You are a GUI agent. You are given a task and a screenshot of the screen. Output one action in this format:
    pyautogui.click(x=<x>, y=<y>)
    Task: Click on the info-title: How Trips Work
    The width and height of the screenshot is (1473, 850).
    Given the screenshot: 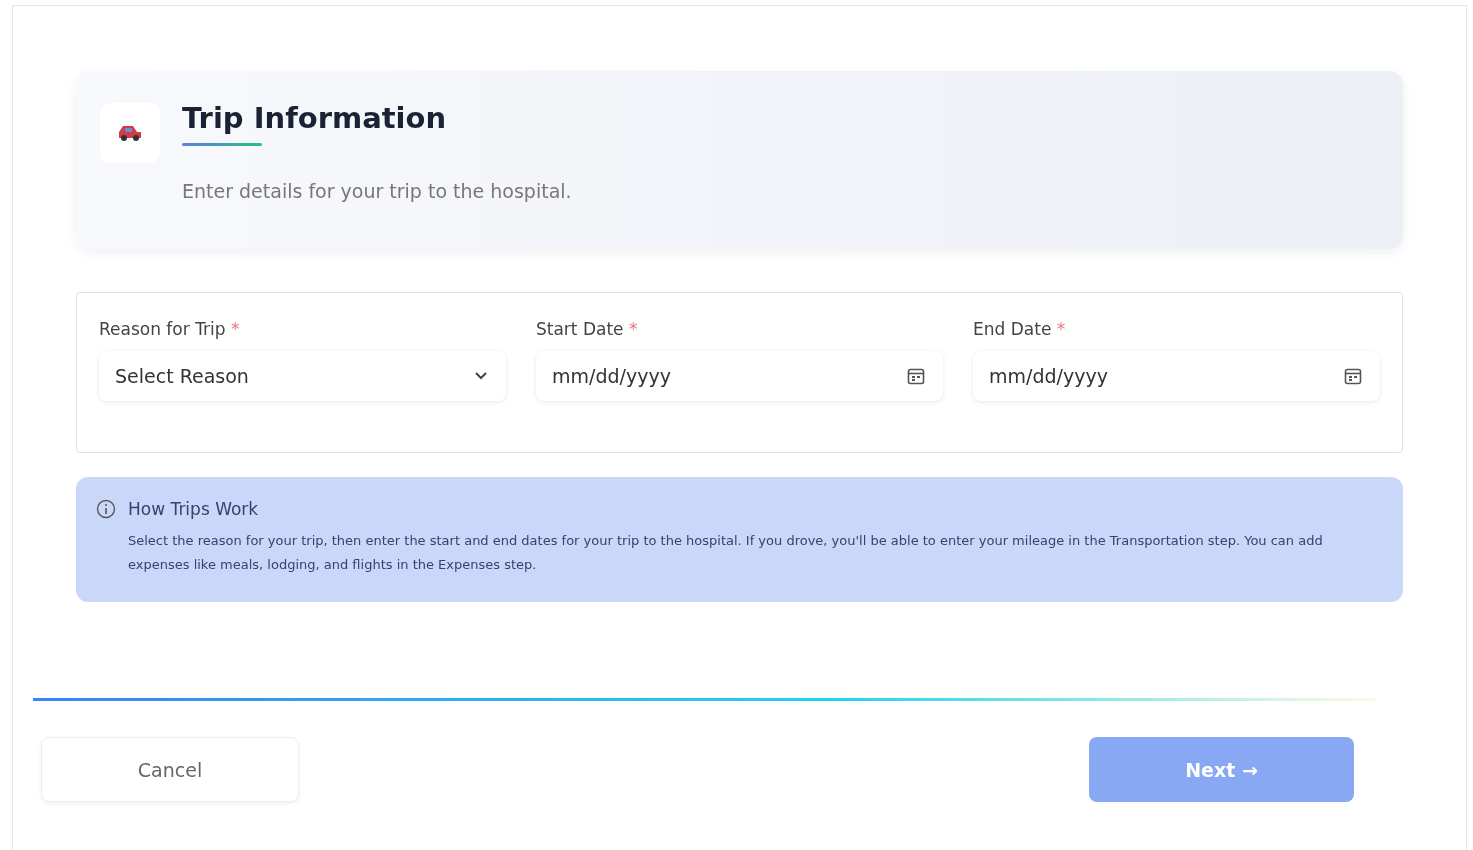 What is the action you would take?
    pyautogui.click(x=193, y=509)
    